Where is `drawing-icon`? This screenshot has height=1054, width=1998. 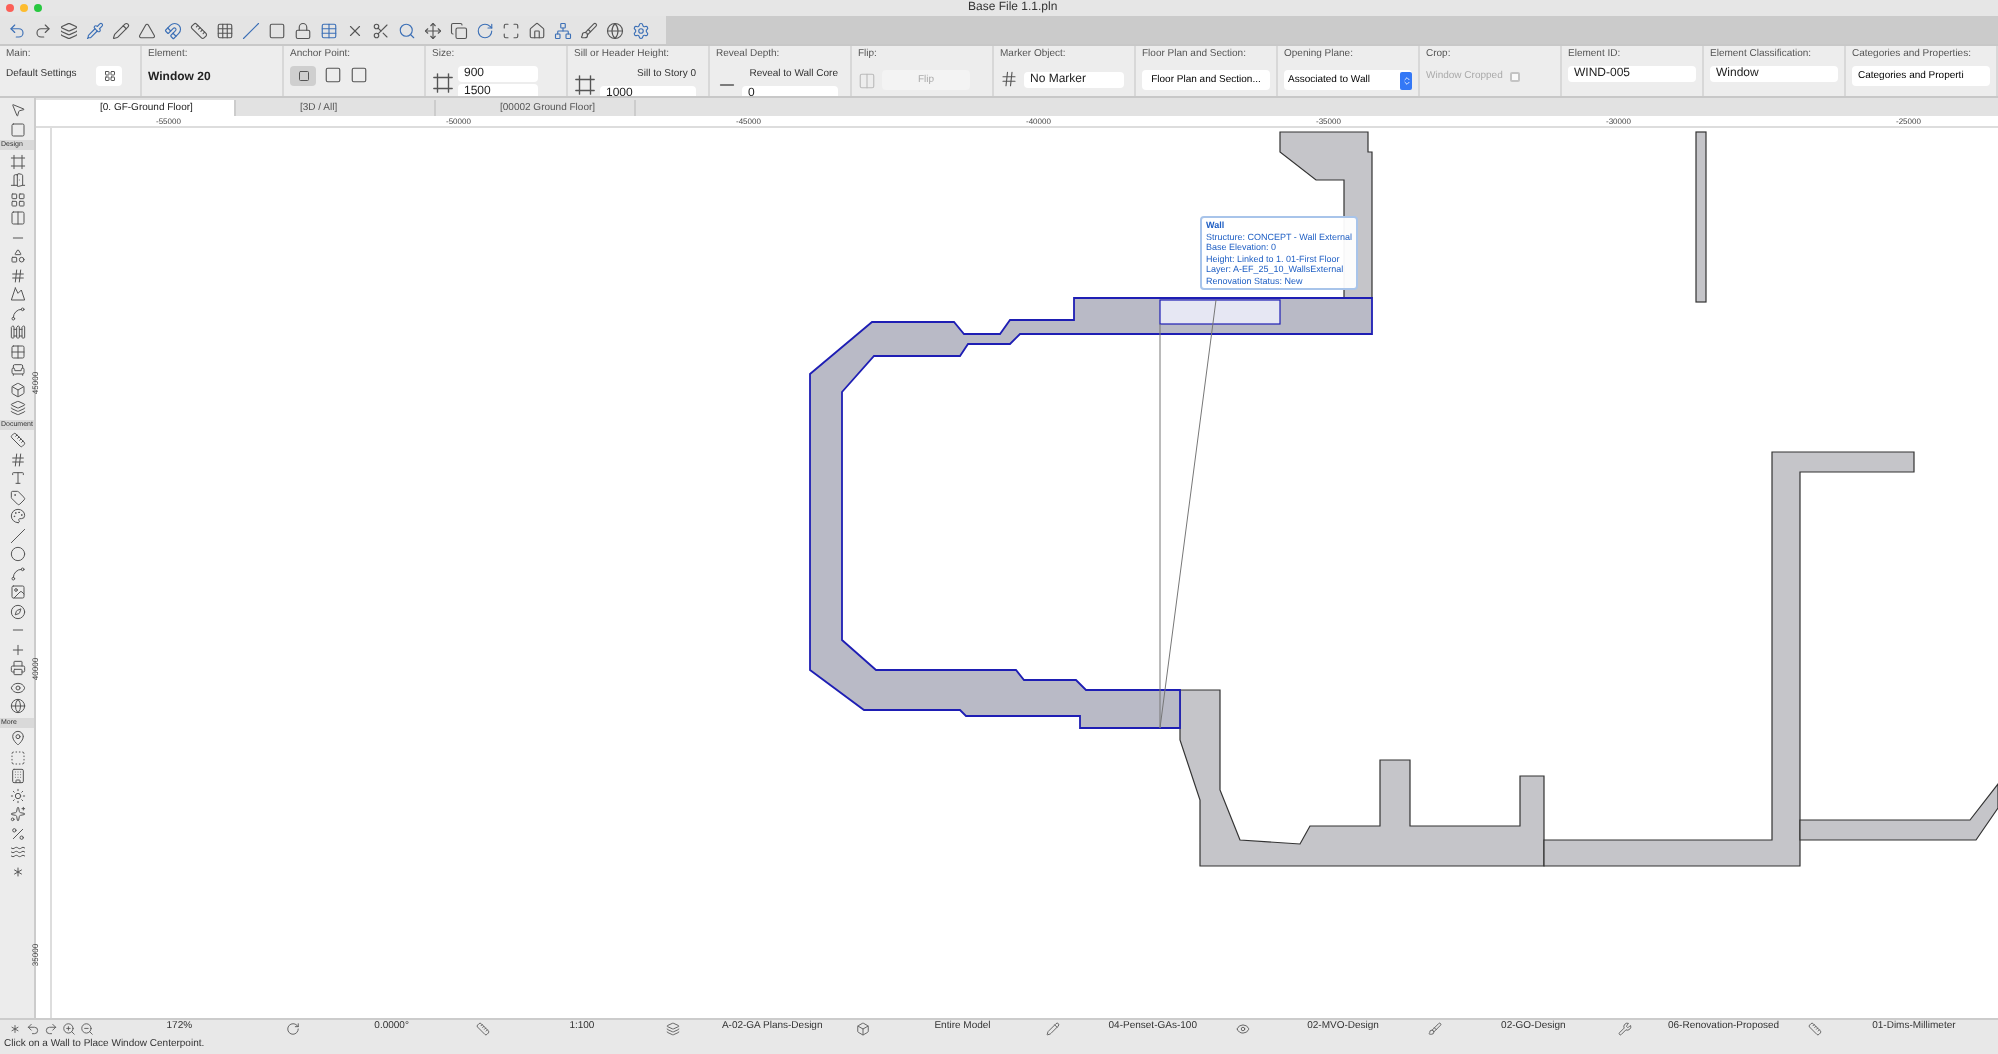
drawing-icon is located at coordinates (17, 592).